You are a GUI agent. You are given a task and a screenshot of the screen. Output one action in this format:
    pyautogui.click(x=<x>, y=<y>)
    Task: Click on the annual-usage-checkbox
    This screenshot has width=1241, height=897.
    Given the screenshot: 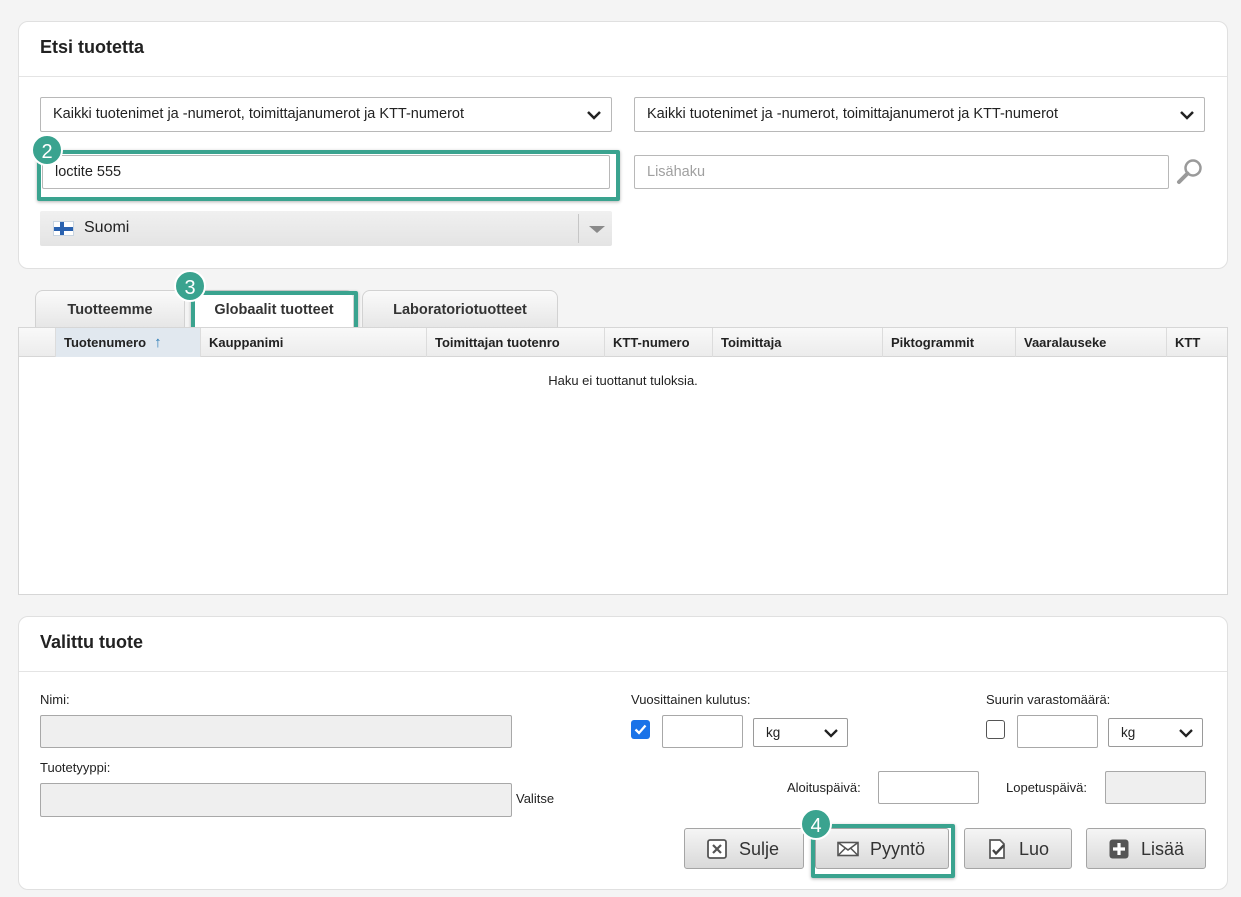 What is the action you would take?
    pyautogui.click(x=640, y=729)
    